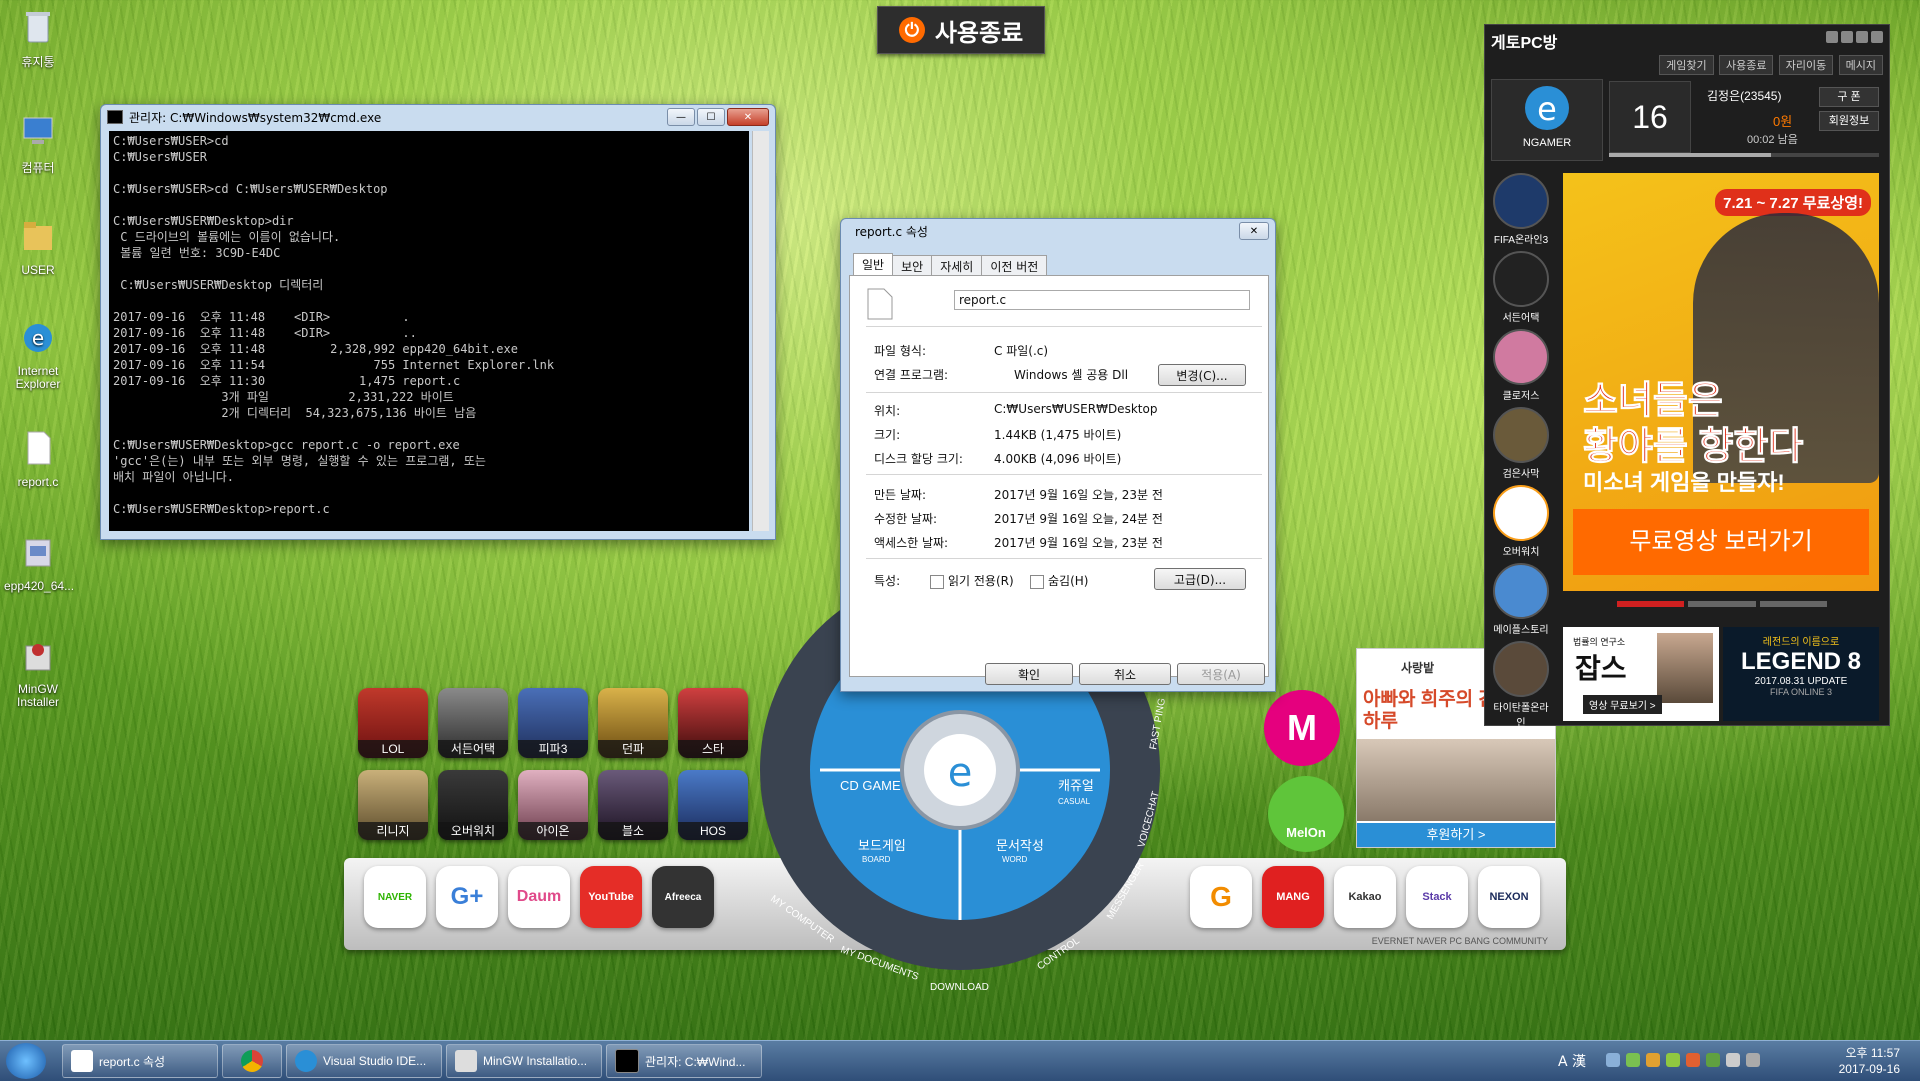  I want to click on readonly-checkbox: 읽기 전용(R), so click(972, 580).